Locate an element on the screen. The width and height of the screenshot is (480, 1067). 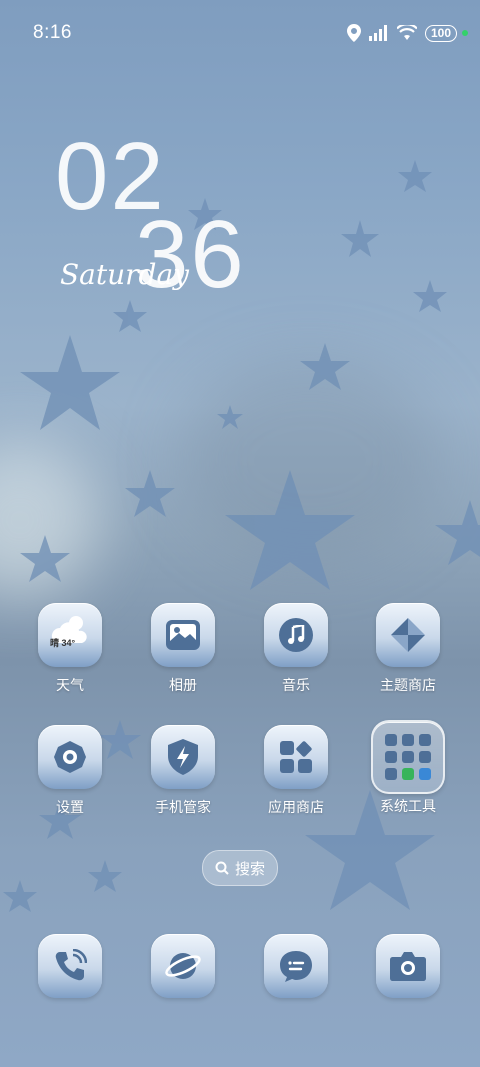
battery-indicator: 100 is located at coordinates (440, 33).